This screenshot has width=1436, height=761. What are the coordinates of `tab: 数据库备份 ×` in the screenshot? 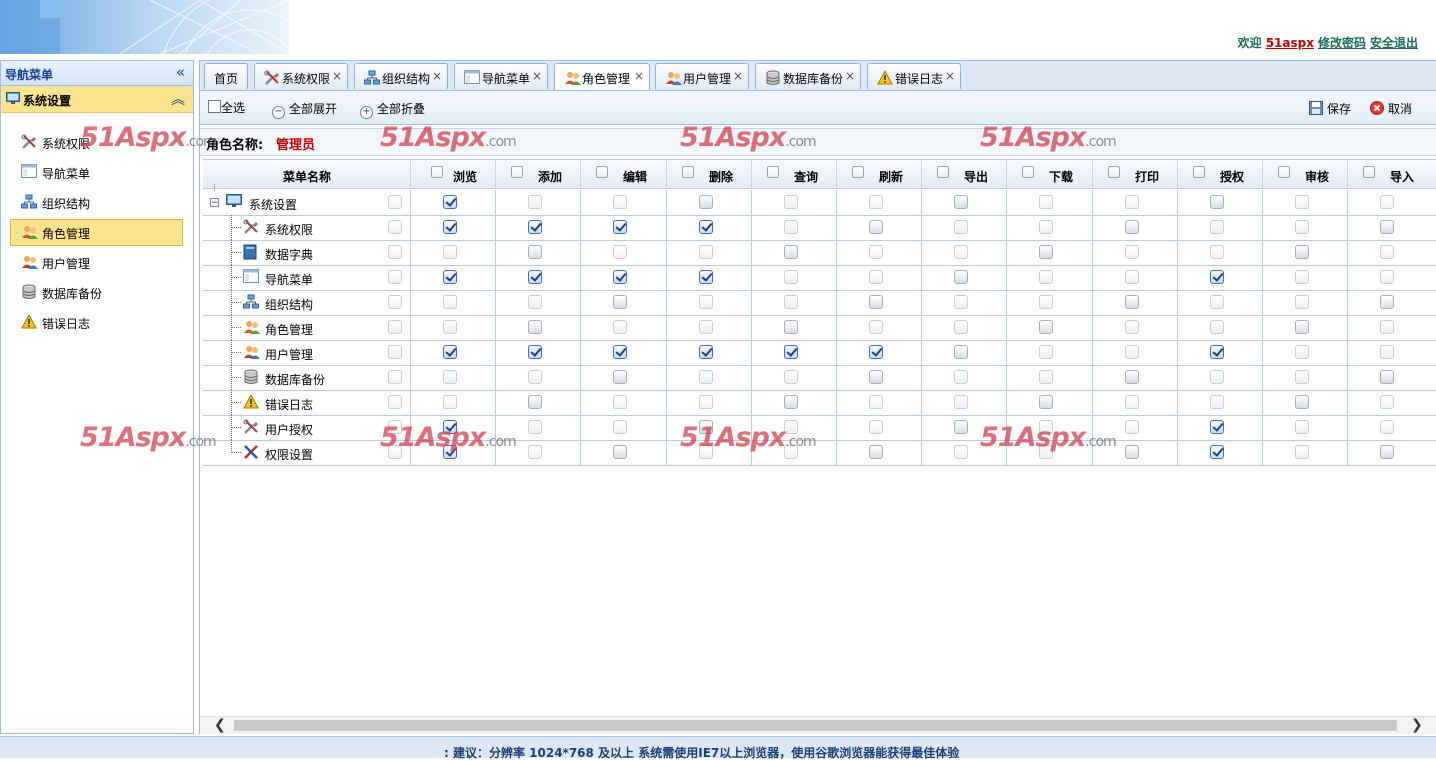 It's located at (808, 76).